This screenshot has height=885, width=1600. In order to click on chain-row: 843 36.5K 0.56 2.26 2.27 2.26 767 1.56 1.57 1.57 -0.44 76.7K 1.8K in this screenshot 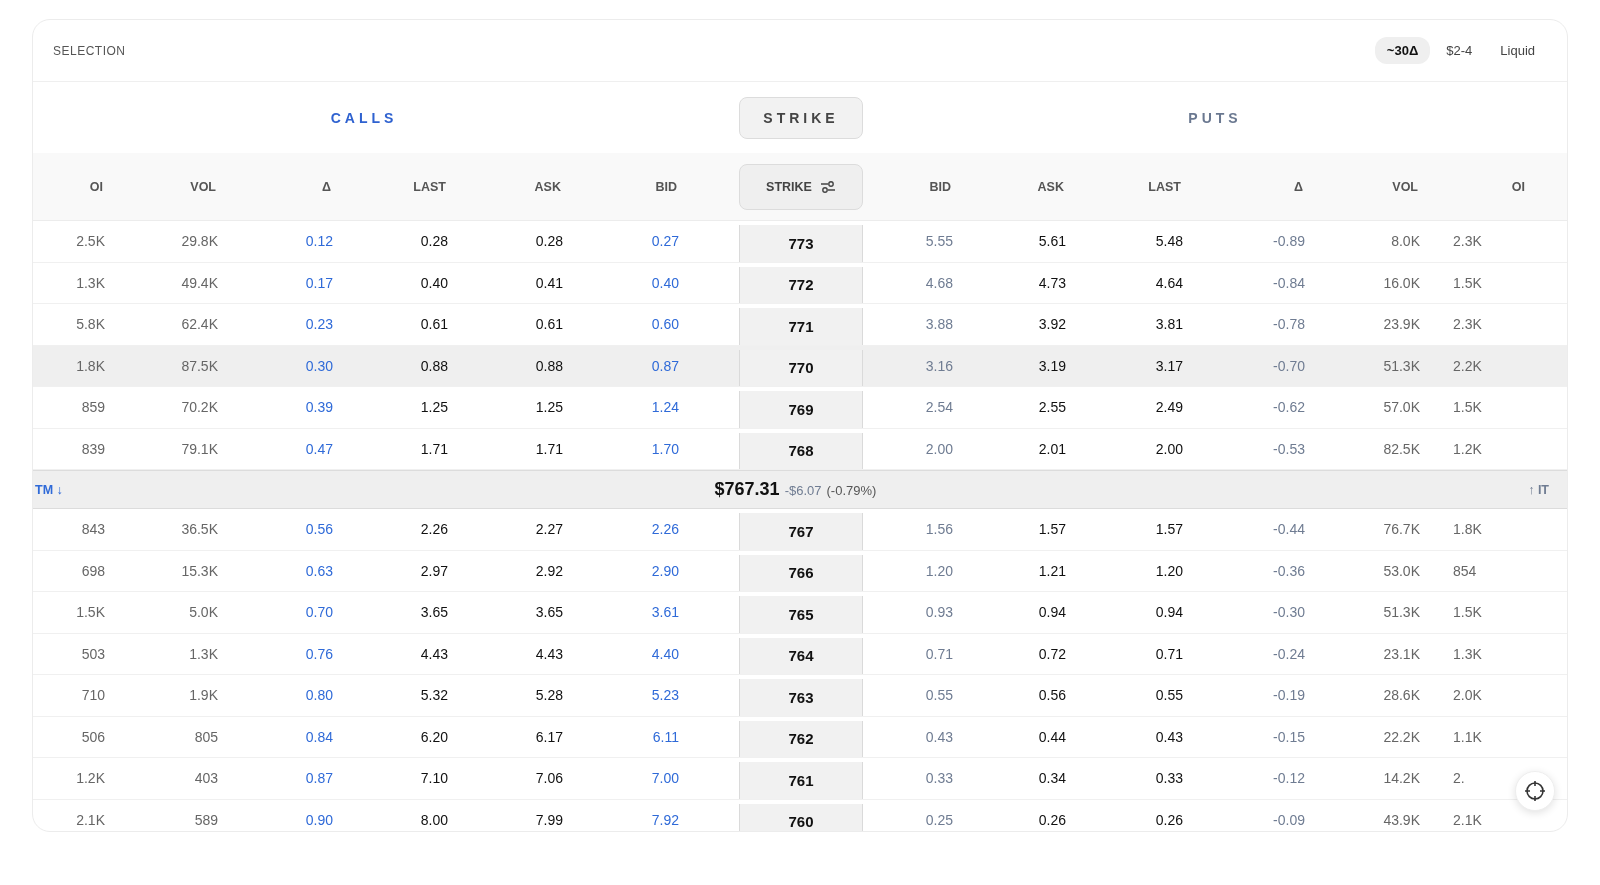, I will do `click(800, 530)`.